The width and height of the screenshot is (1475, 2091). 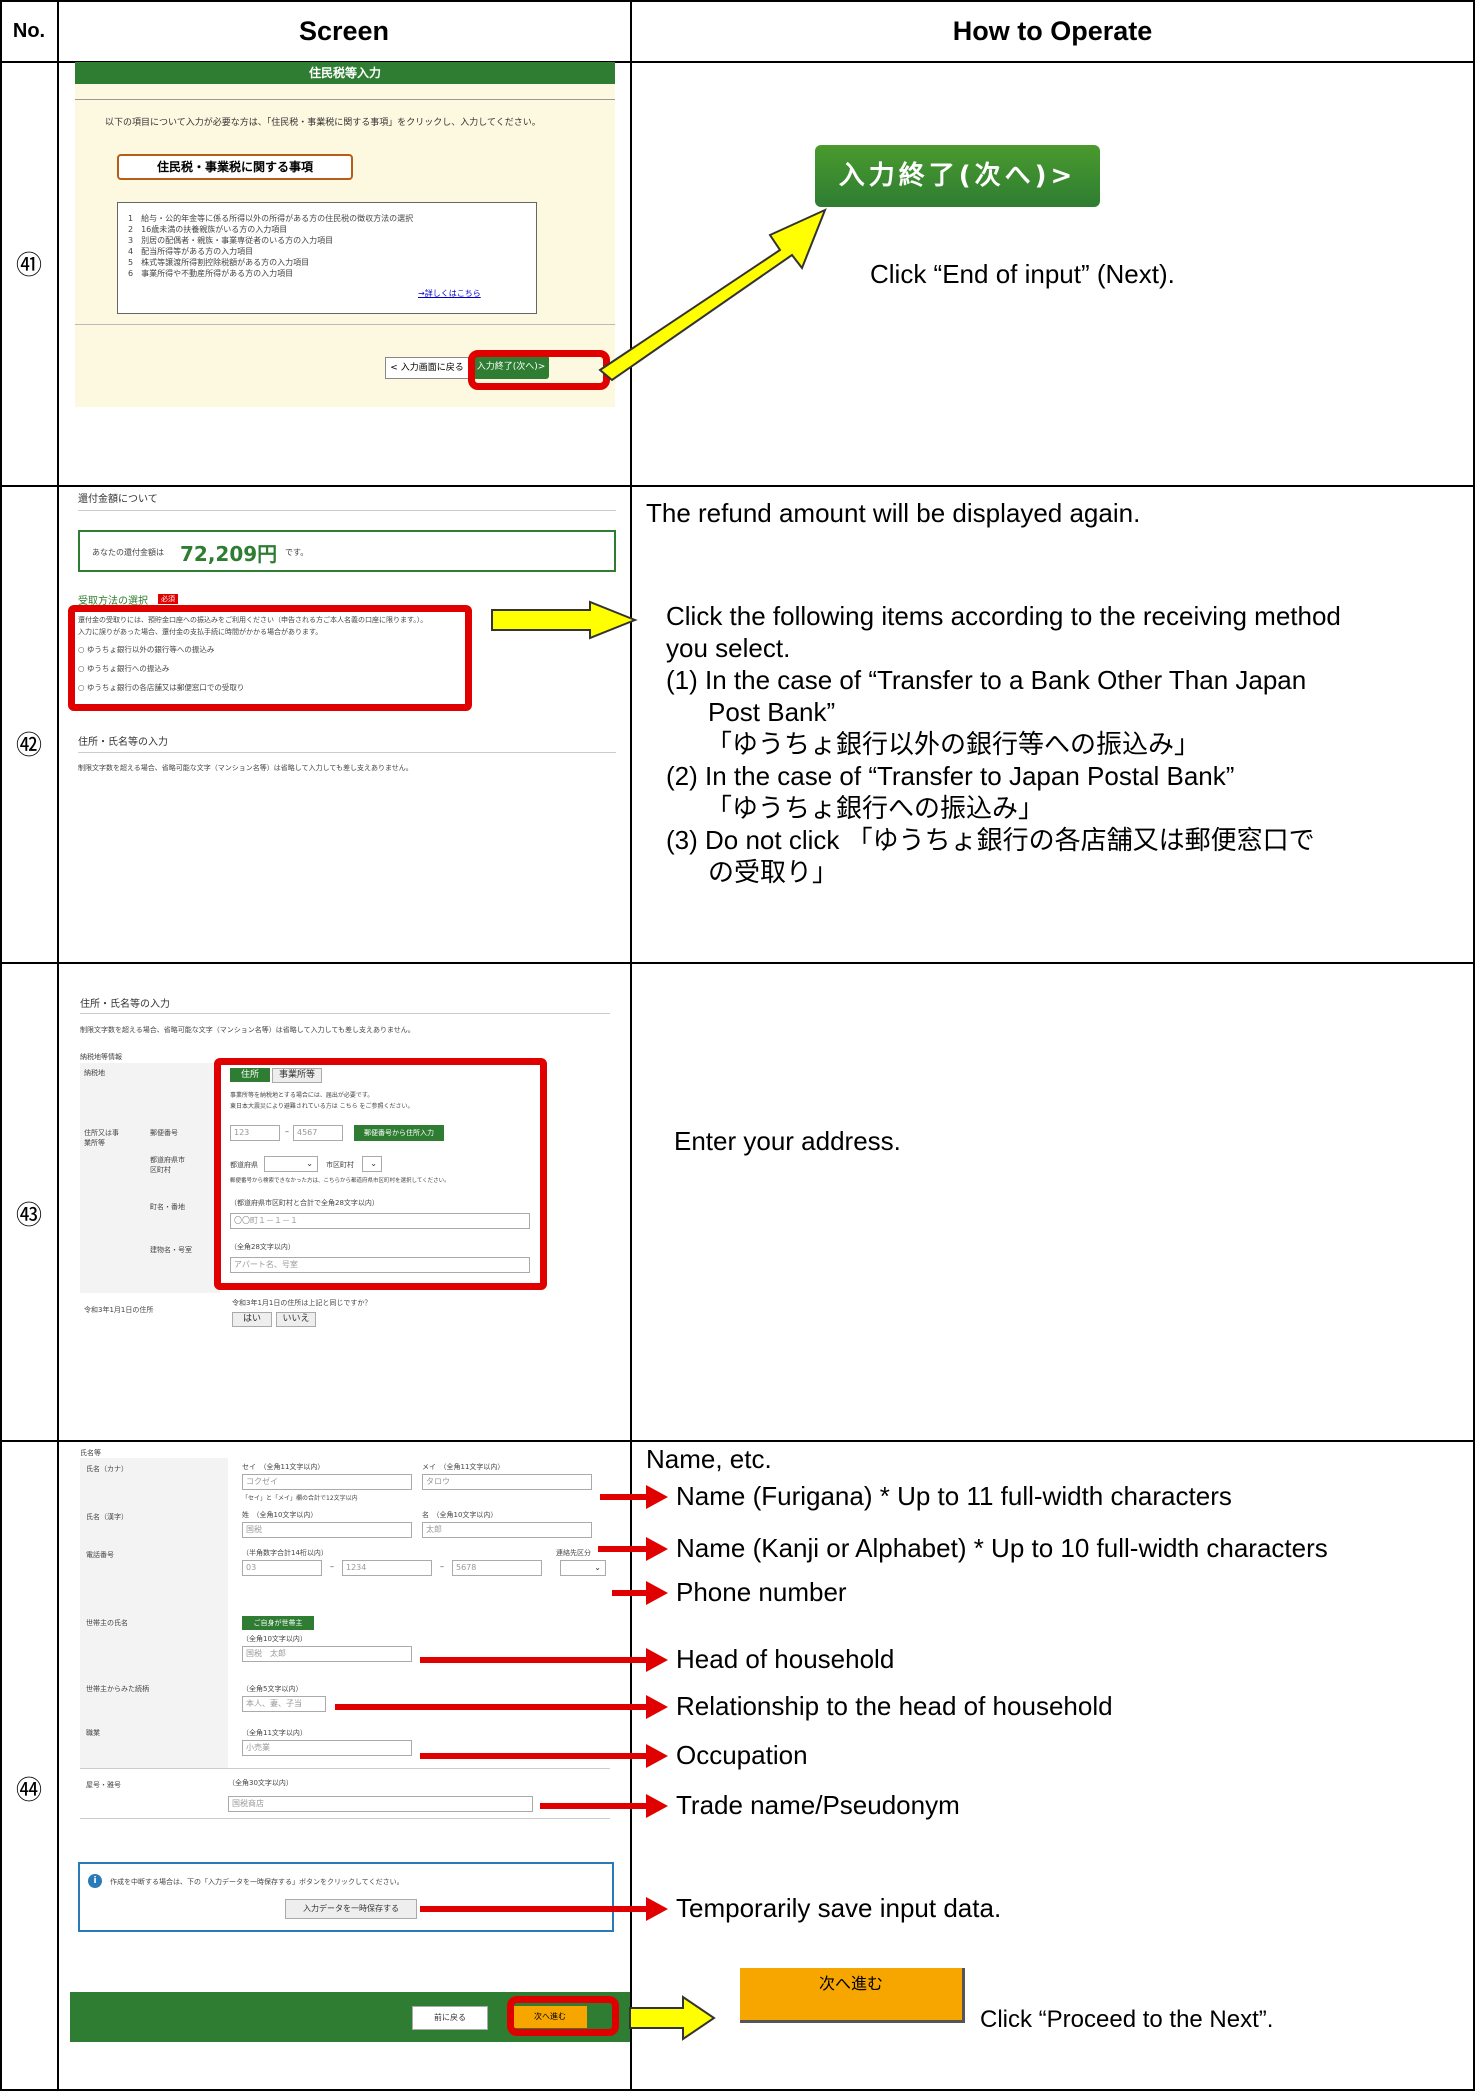 What do you see at coordinates (296, 1319) in the screenshot?
I see `jan1-no-button: いいえ` at bounding box center [296, 1319].